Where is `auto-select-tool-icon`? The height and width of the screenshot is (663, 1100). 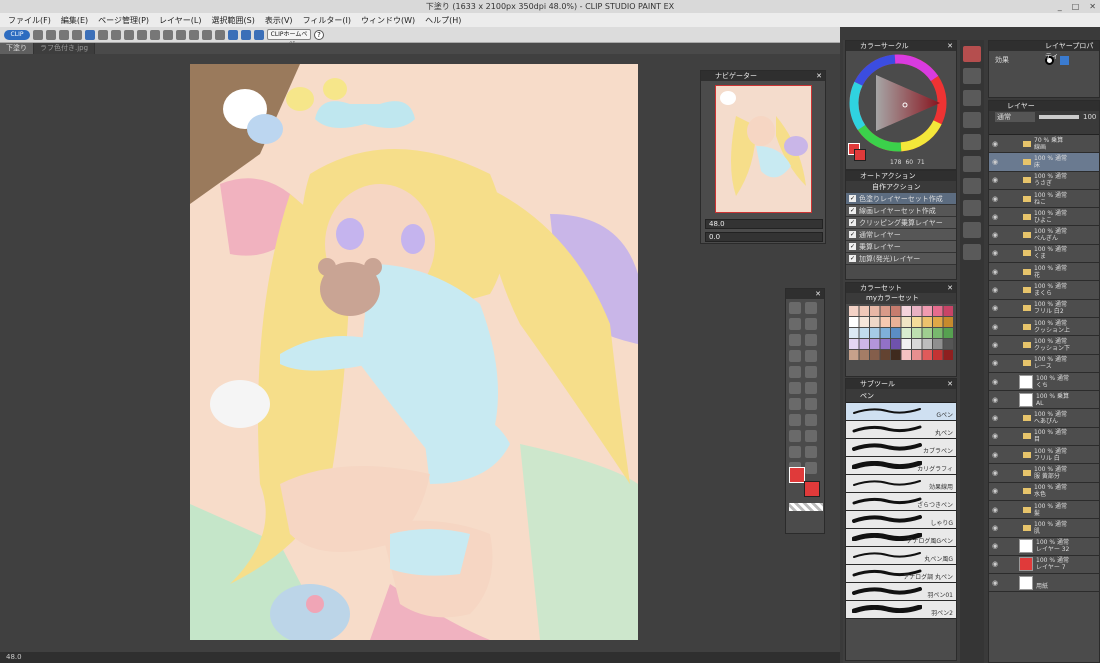
auto-select-tool-icon is located at coordinates (811, 340).